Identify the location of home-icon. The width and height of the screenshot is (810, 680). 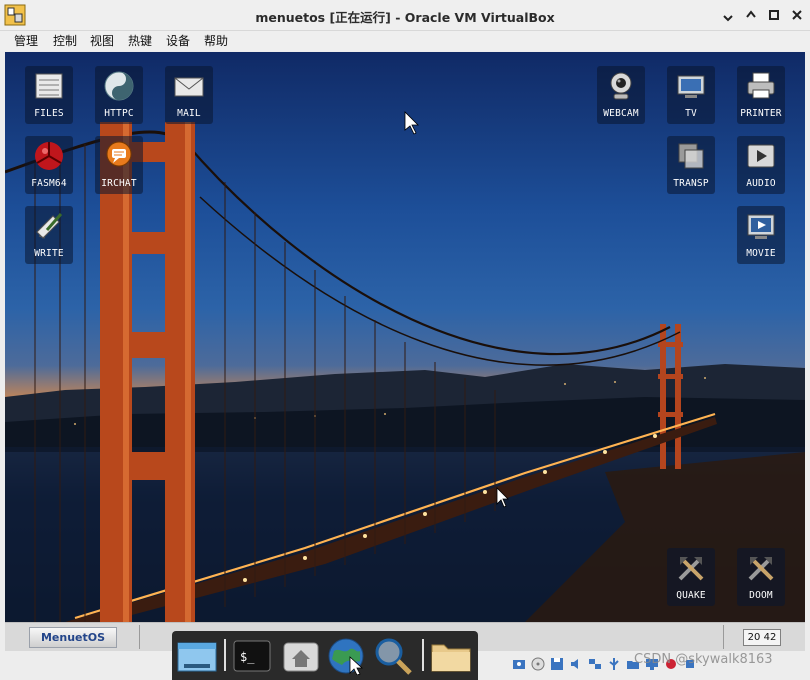
(301, 656).